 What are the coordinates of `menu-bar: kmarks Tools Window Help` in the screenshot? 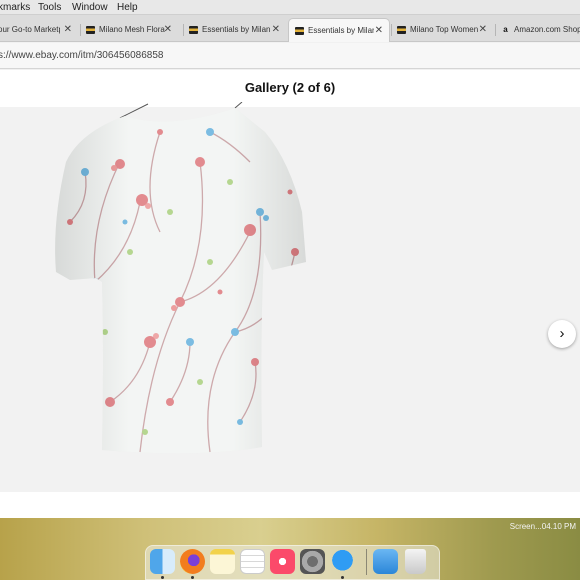 It's located at (290, 7).